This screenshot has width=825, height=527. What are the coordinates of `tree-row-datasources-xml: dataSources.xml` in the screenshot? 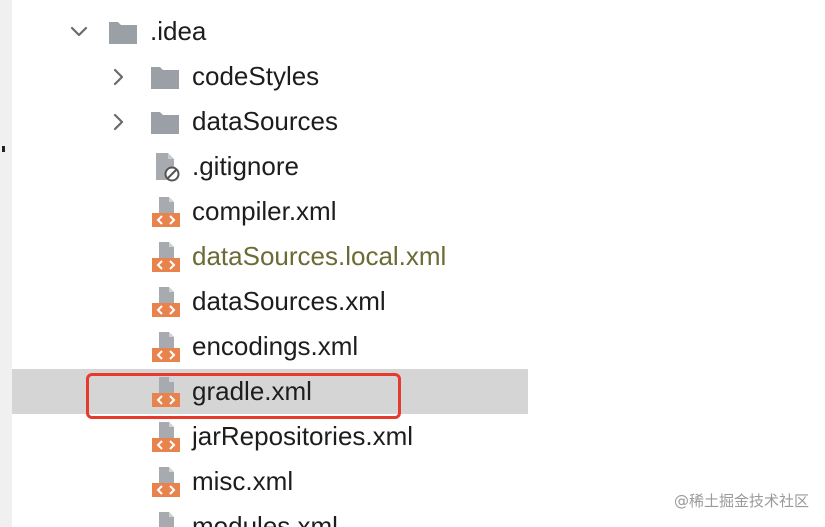 It's located at (270, 301).